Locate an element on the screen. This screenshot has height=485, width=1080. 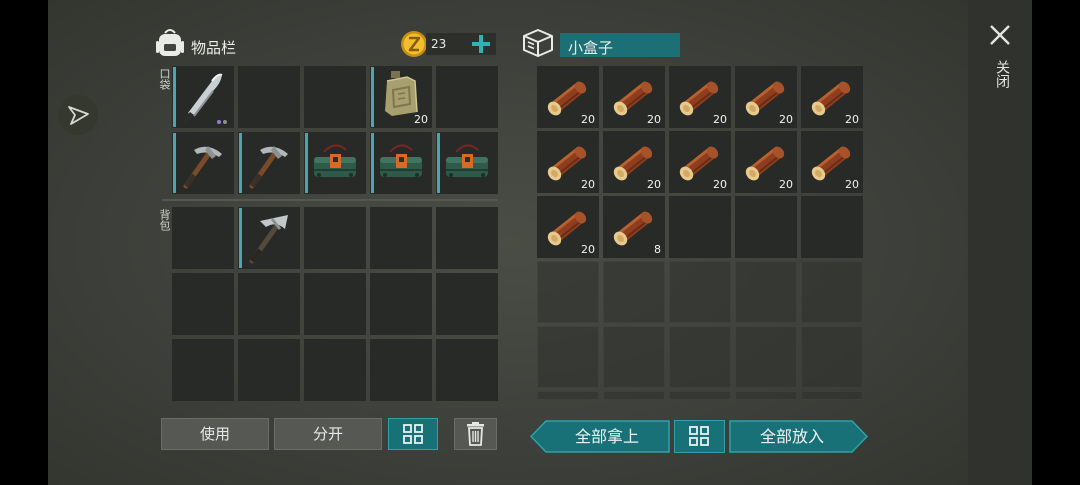
sort-inventory-button is located at coordinates (413, 434).